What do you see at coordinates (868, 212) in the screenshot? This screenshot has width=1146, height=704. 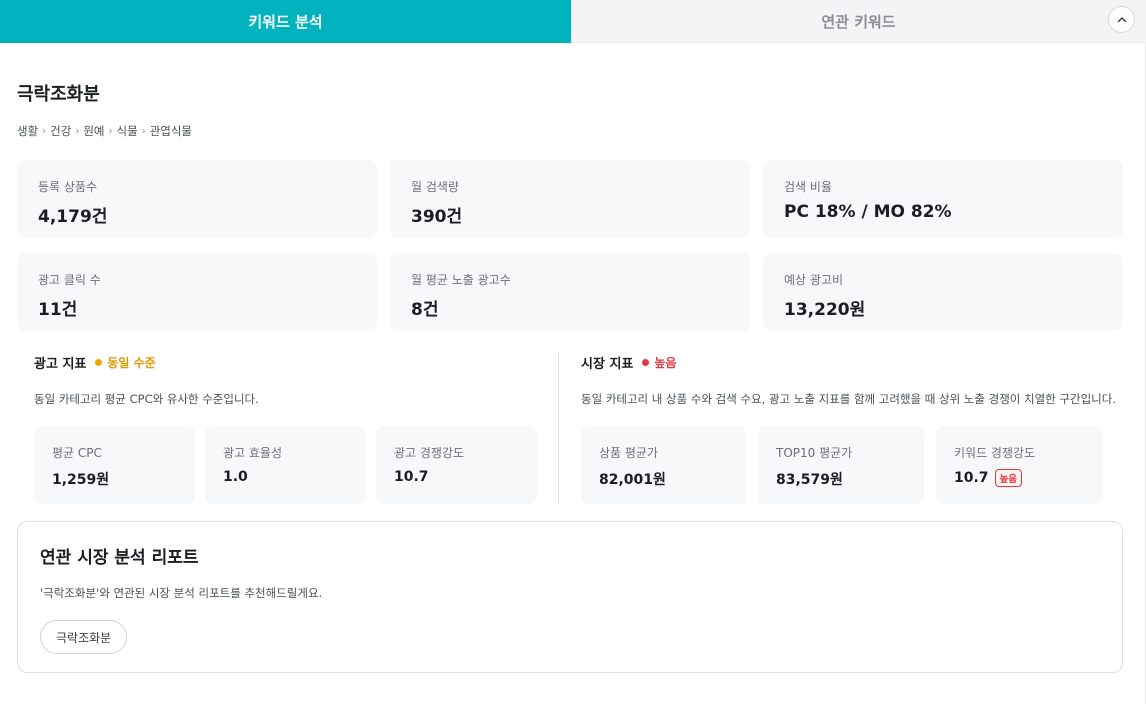 I see `stat-value: PC 18% / MO 82%` at bounding box center [868, 212].